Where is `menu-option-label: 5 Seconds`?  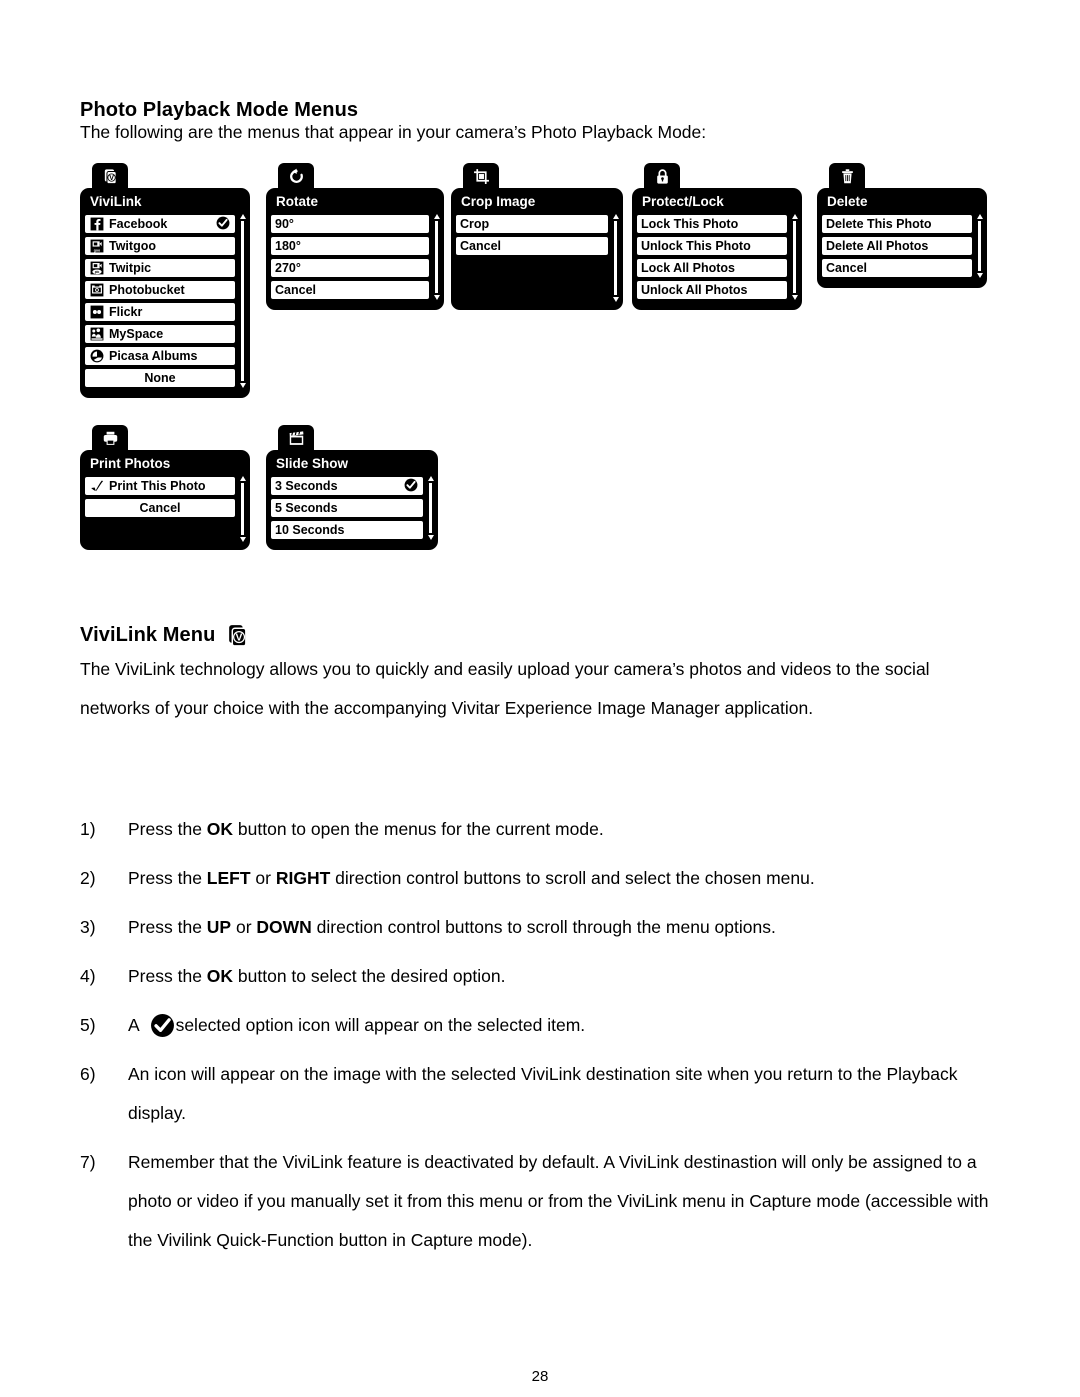 menu-option-label: 5 Seconds is located at coordinates (306, 507).